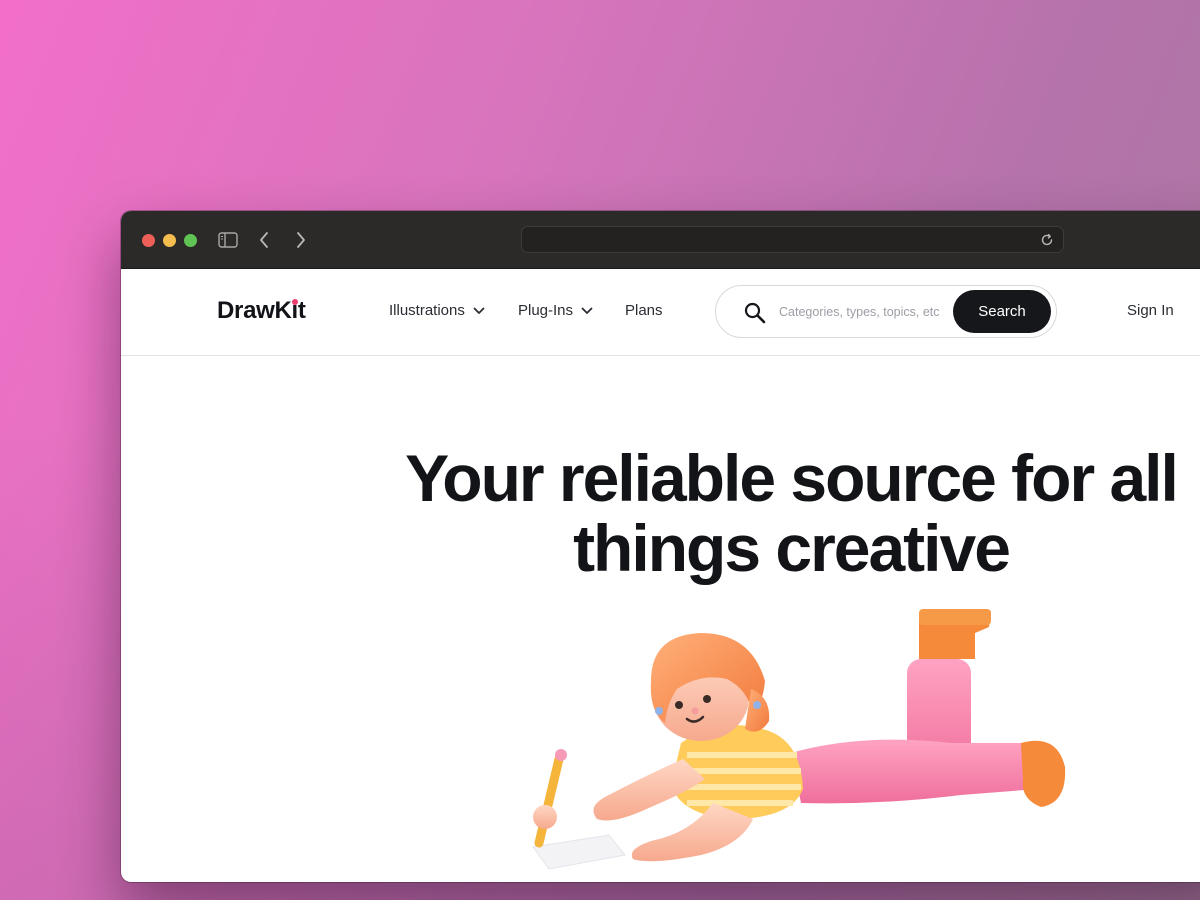 The width and height of the screenshot is (1200, 900). Describe the element at coordinates (546, 310) in the screenshot. I see `nav-plugins-label: Plug-Ins` at that location.